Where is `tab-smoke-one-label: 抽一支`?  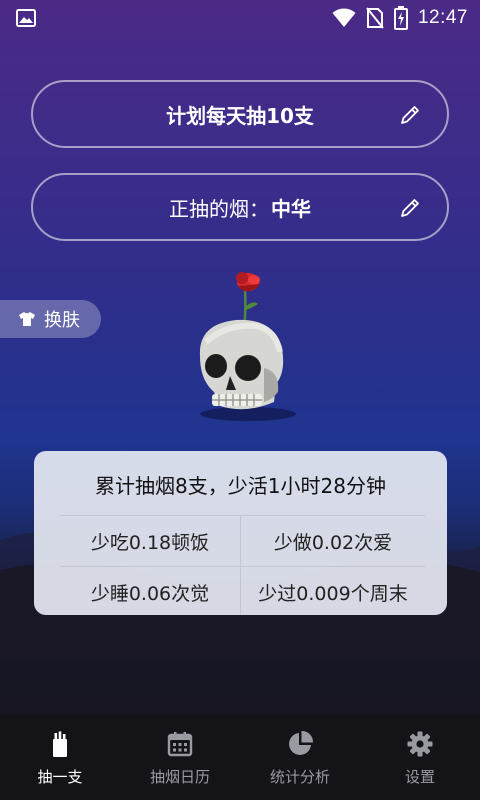
tab-smoke-one-label: 抽一支 is located at coordinates (60, 777).